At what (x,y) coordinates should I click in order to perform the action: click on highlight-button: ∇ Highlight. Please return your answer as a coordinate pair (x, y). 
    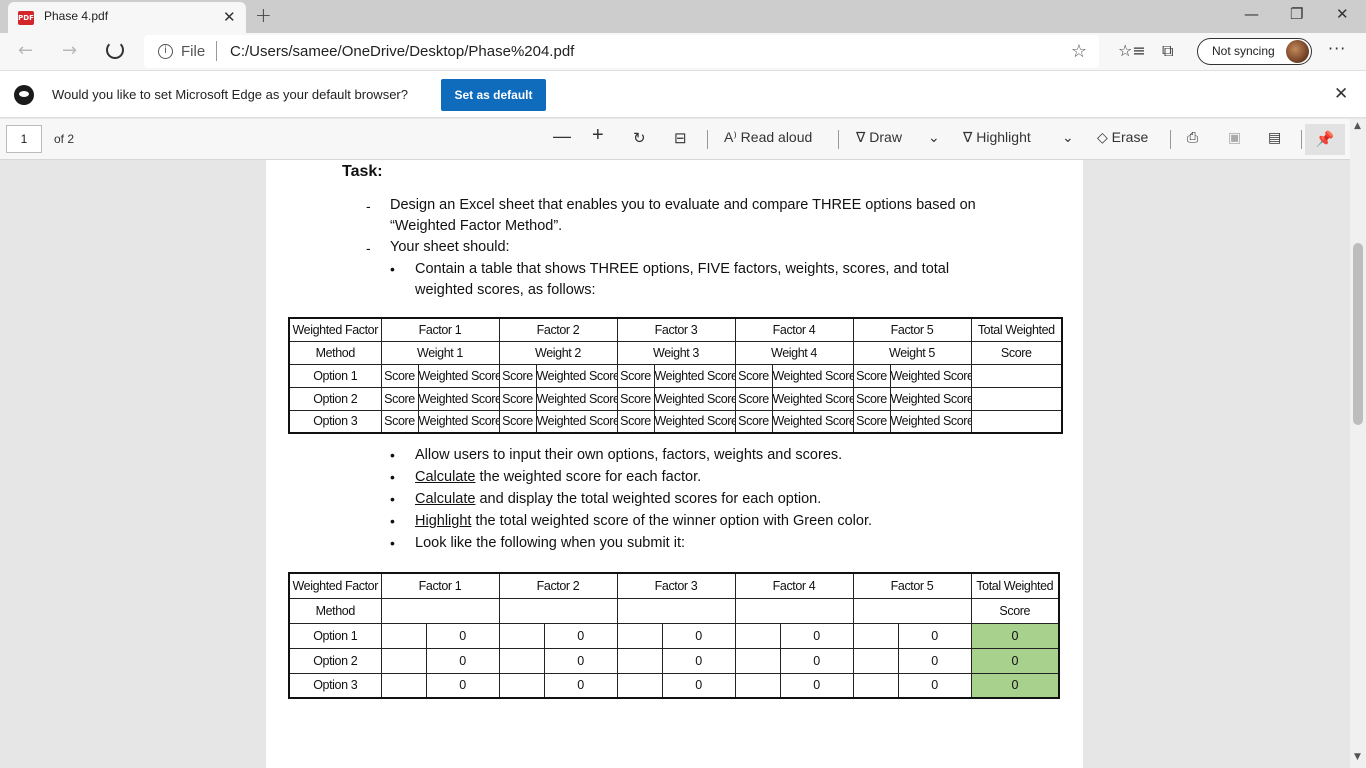
    Looking at the image, I should click on (997, 137).